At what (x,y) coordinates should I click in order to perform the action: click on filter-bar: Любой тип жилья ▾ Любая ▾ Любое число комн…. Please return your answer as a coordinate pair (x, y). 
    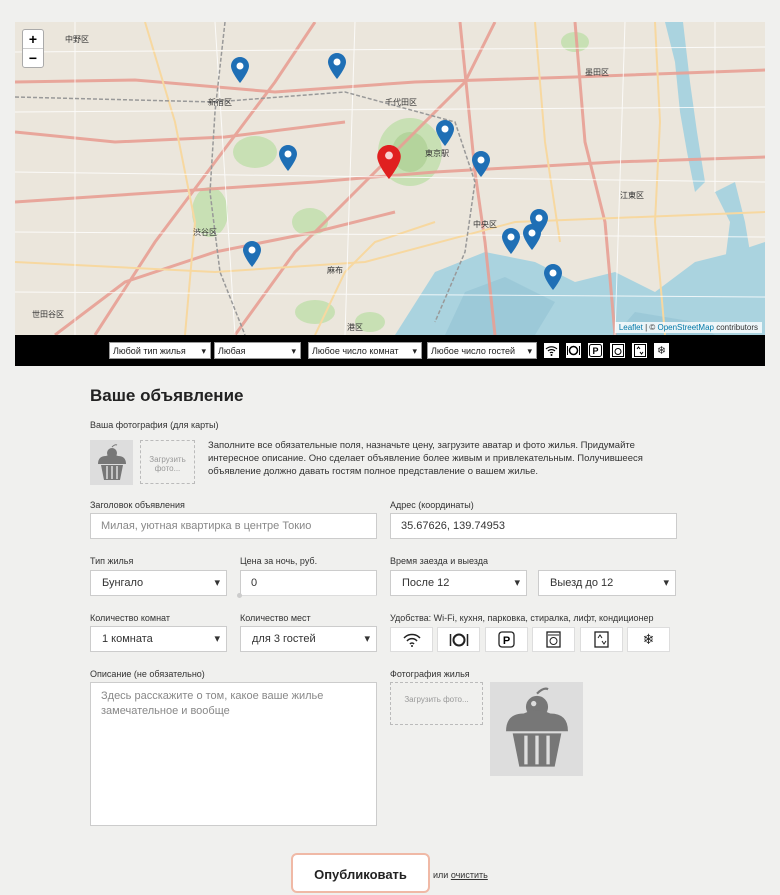
    Looking at the image, I should click on (390, 350).